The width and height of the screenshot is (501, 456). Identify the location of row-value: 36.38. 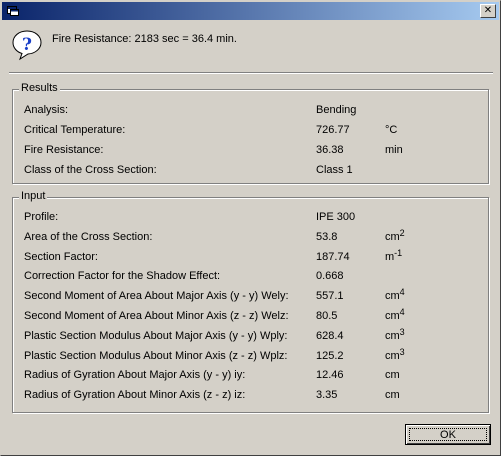
(330, 150).